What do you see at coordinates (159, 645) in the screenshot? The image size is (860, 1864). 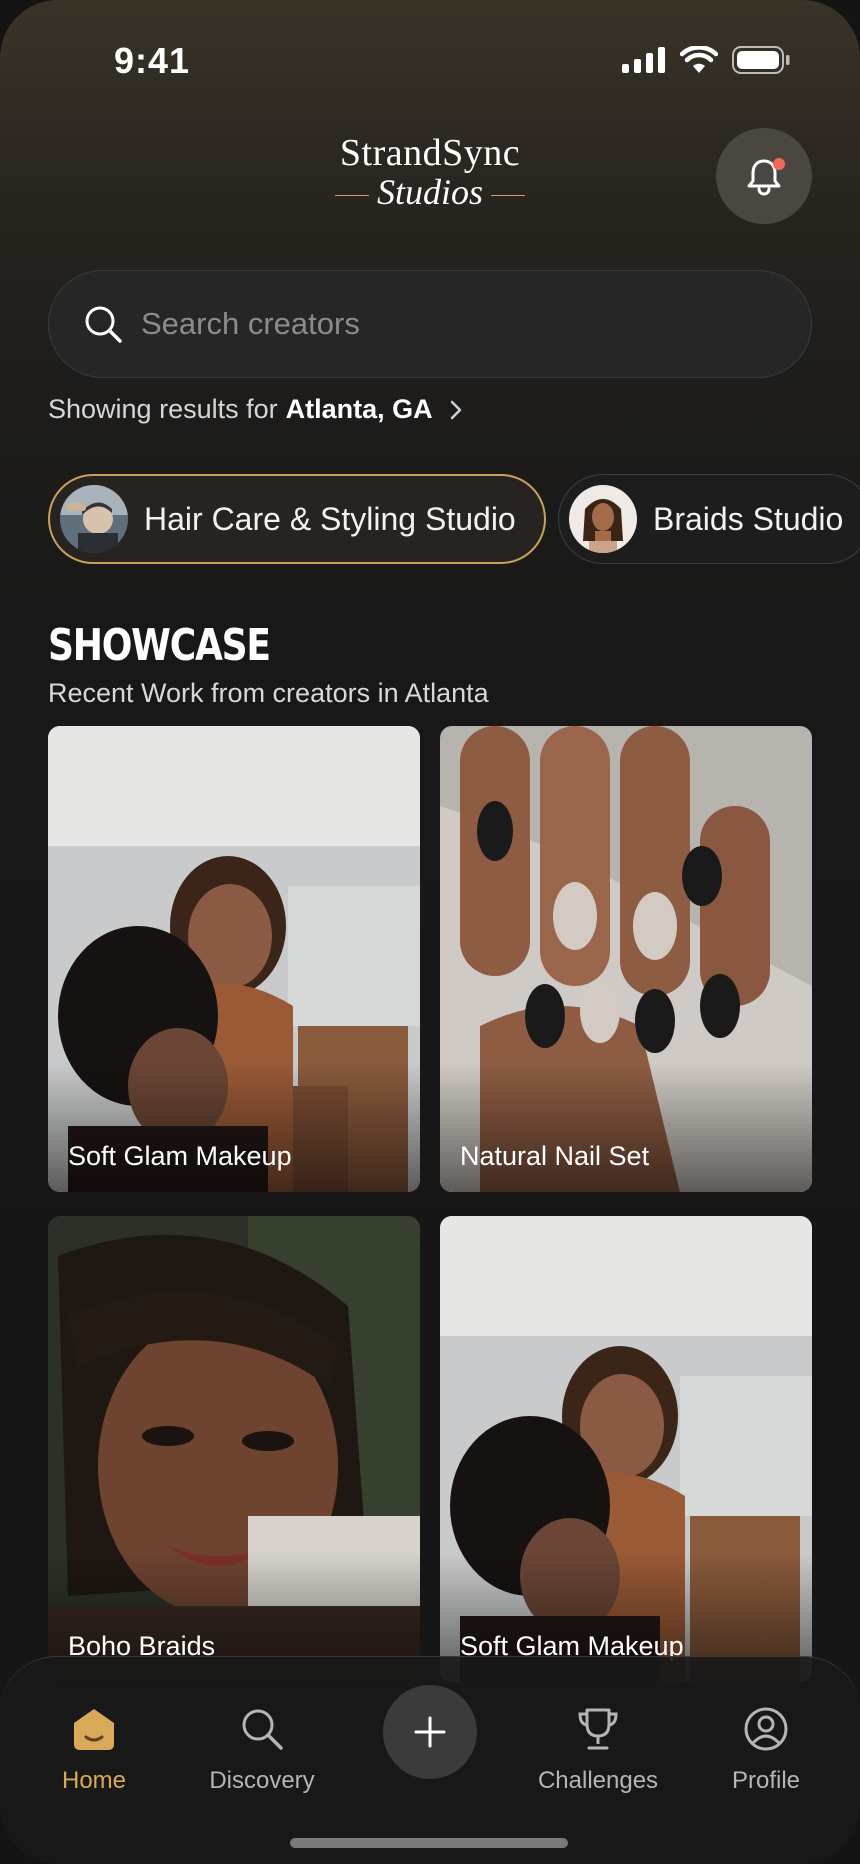 I see `section-title: SHOWCASE` at bounding box center [159, 645].